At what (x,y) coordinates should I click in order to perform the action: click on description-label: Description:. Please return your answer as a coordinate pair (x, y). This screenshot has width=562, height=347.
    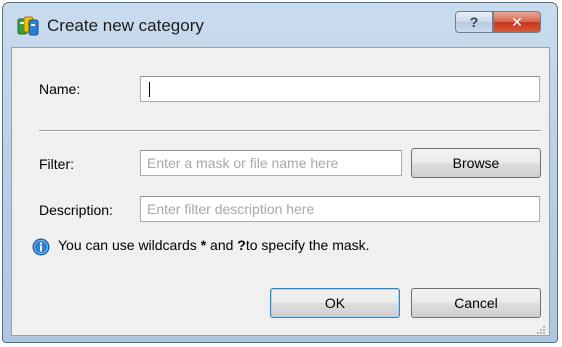
    Looking at the image, I should click on (76, 210).